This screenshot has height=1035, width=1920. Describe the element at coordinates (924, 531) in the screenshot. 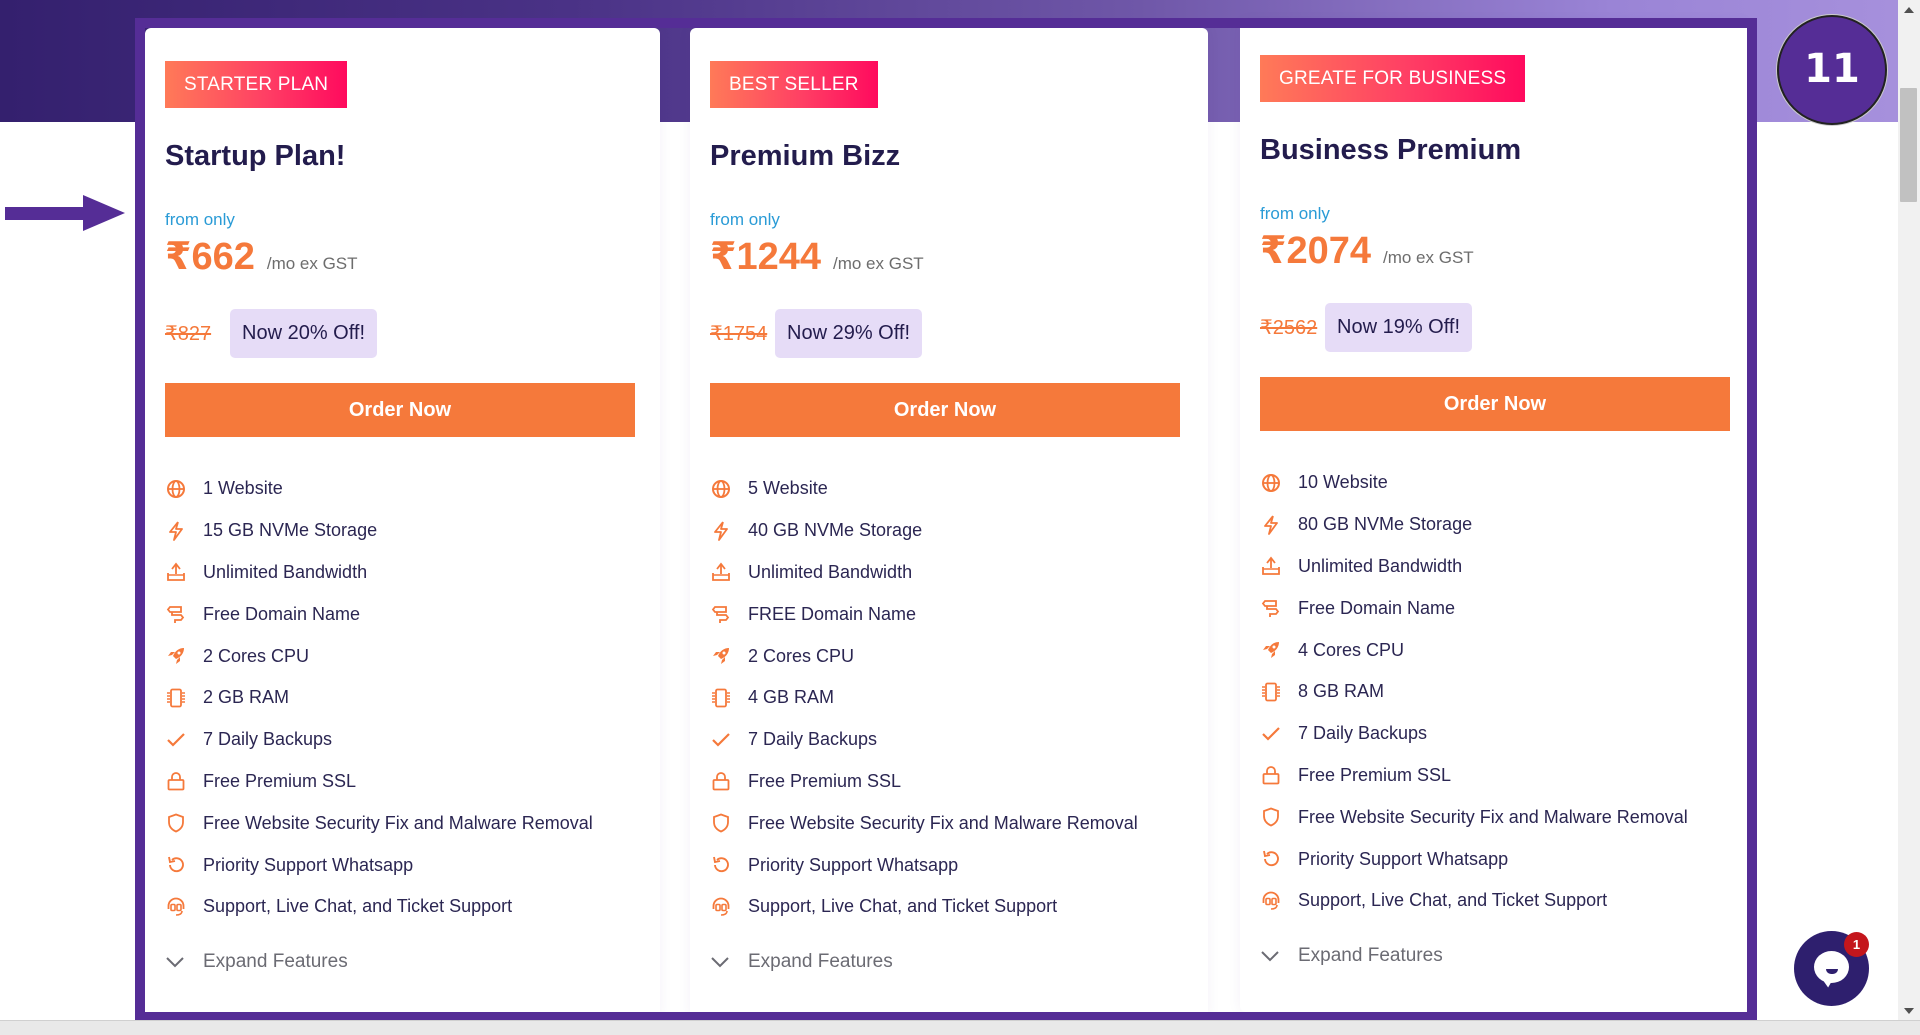

I see `feature-item: 40 GB NVMe Storage` at that location.